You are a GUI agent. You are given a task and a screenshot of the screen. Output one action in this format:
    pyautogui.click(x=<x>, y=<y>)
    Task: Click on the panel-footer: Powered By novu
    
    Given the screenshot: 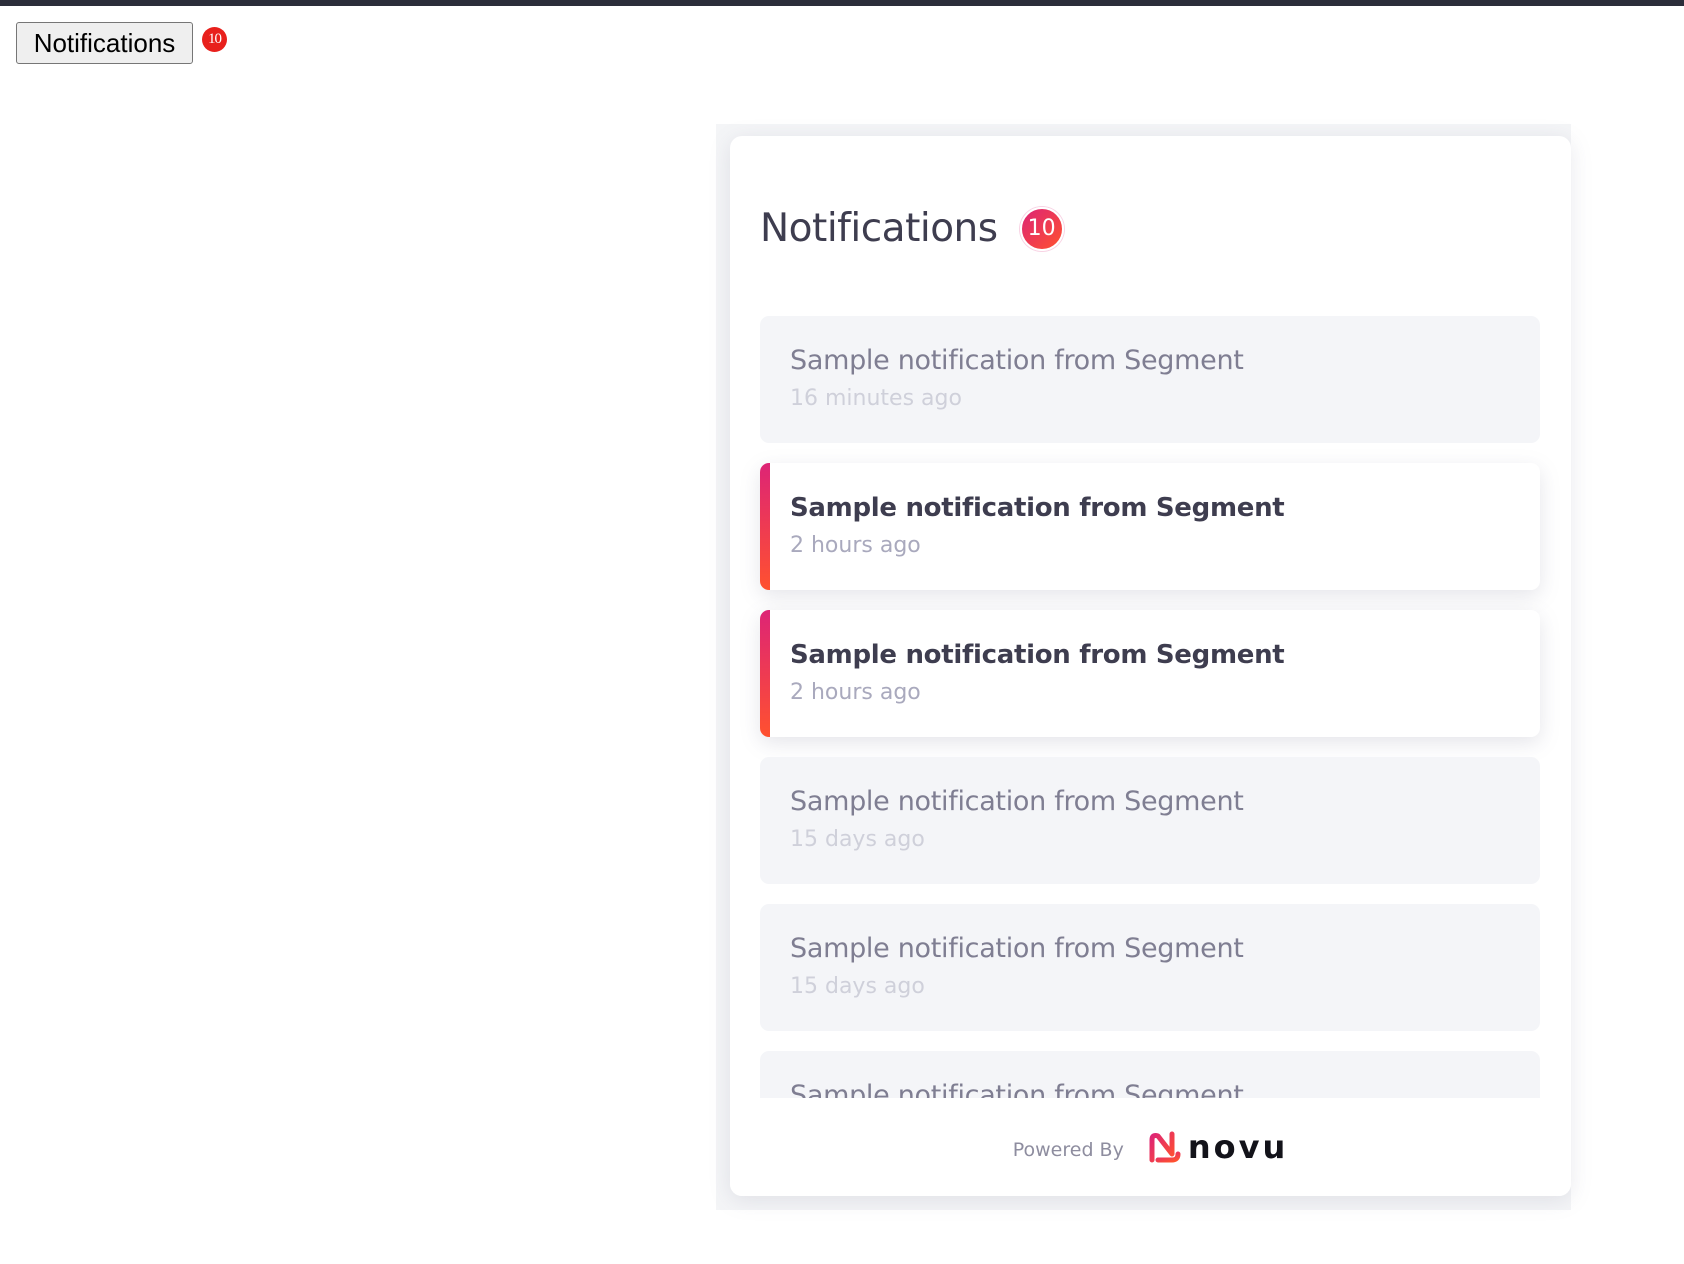 What is the action you would take?
    pyautogui.click(x=1150, y=1147)
    